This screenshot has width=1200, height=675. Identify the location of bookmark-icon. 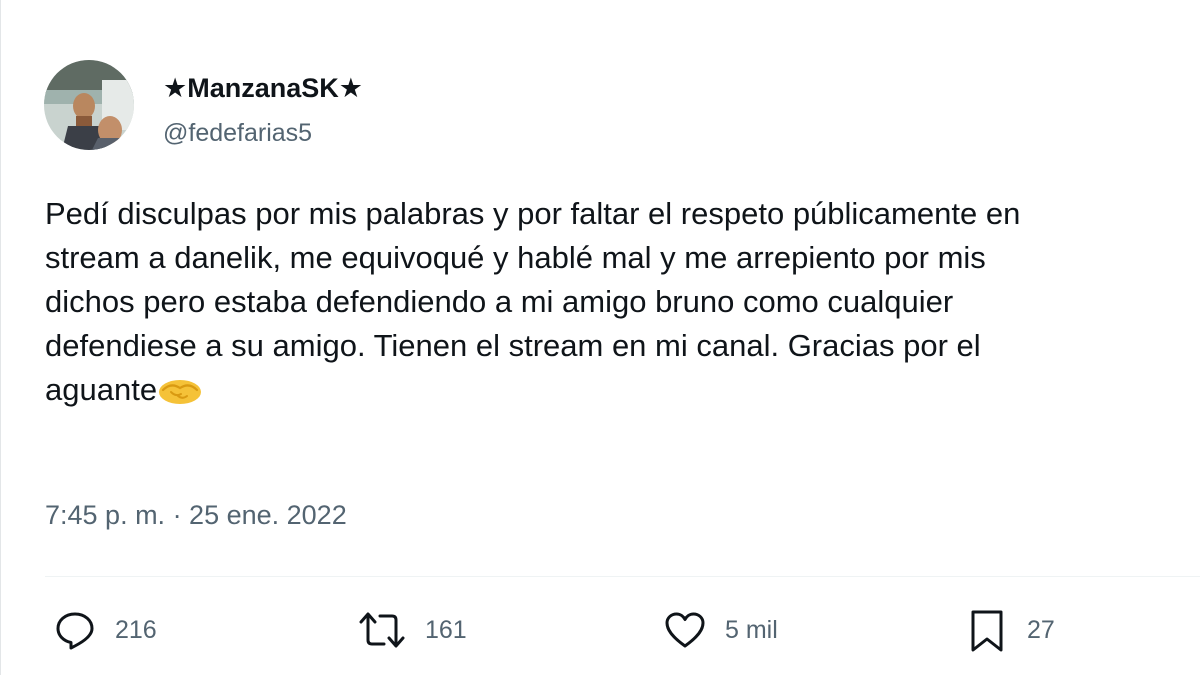
(987, 631).